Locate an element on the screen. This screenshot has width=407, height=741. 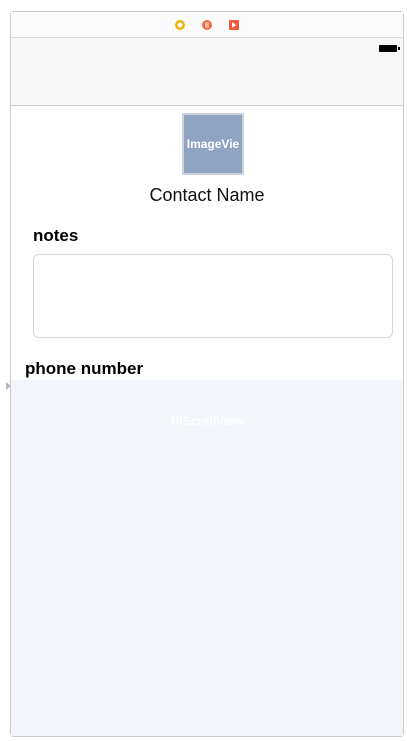
phone-number-label: phone number is located at coordinates (84, 369).